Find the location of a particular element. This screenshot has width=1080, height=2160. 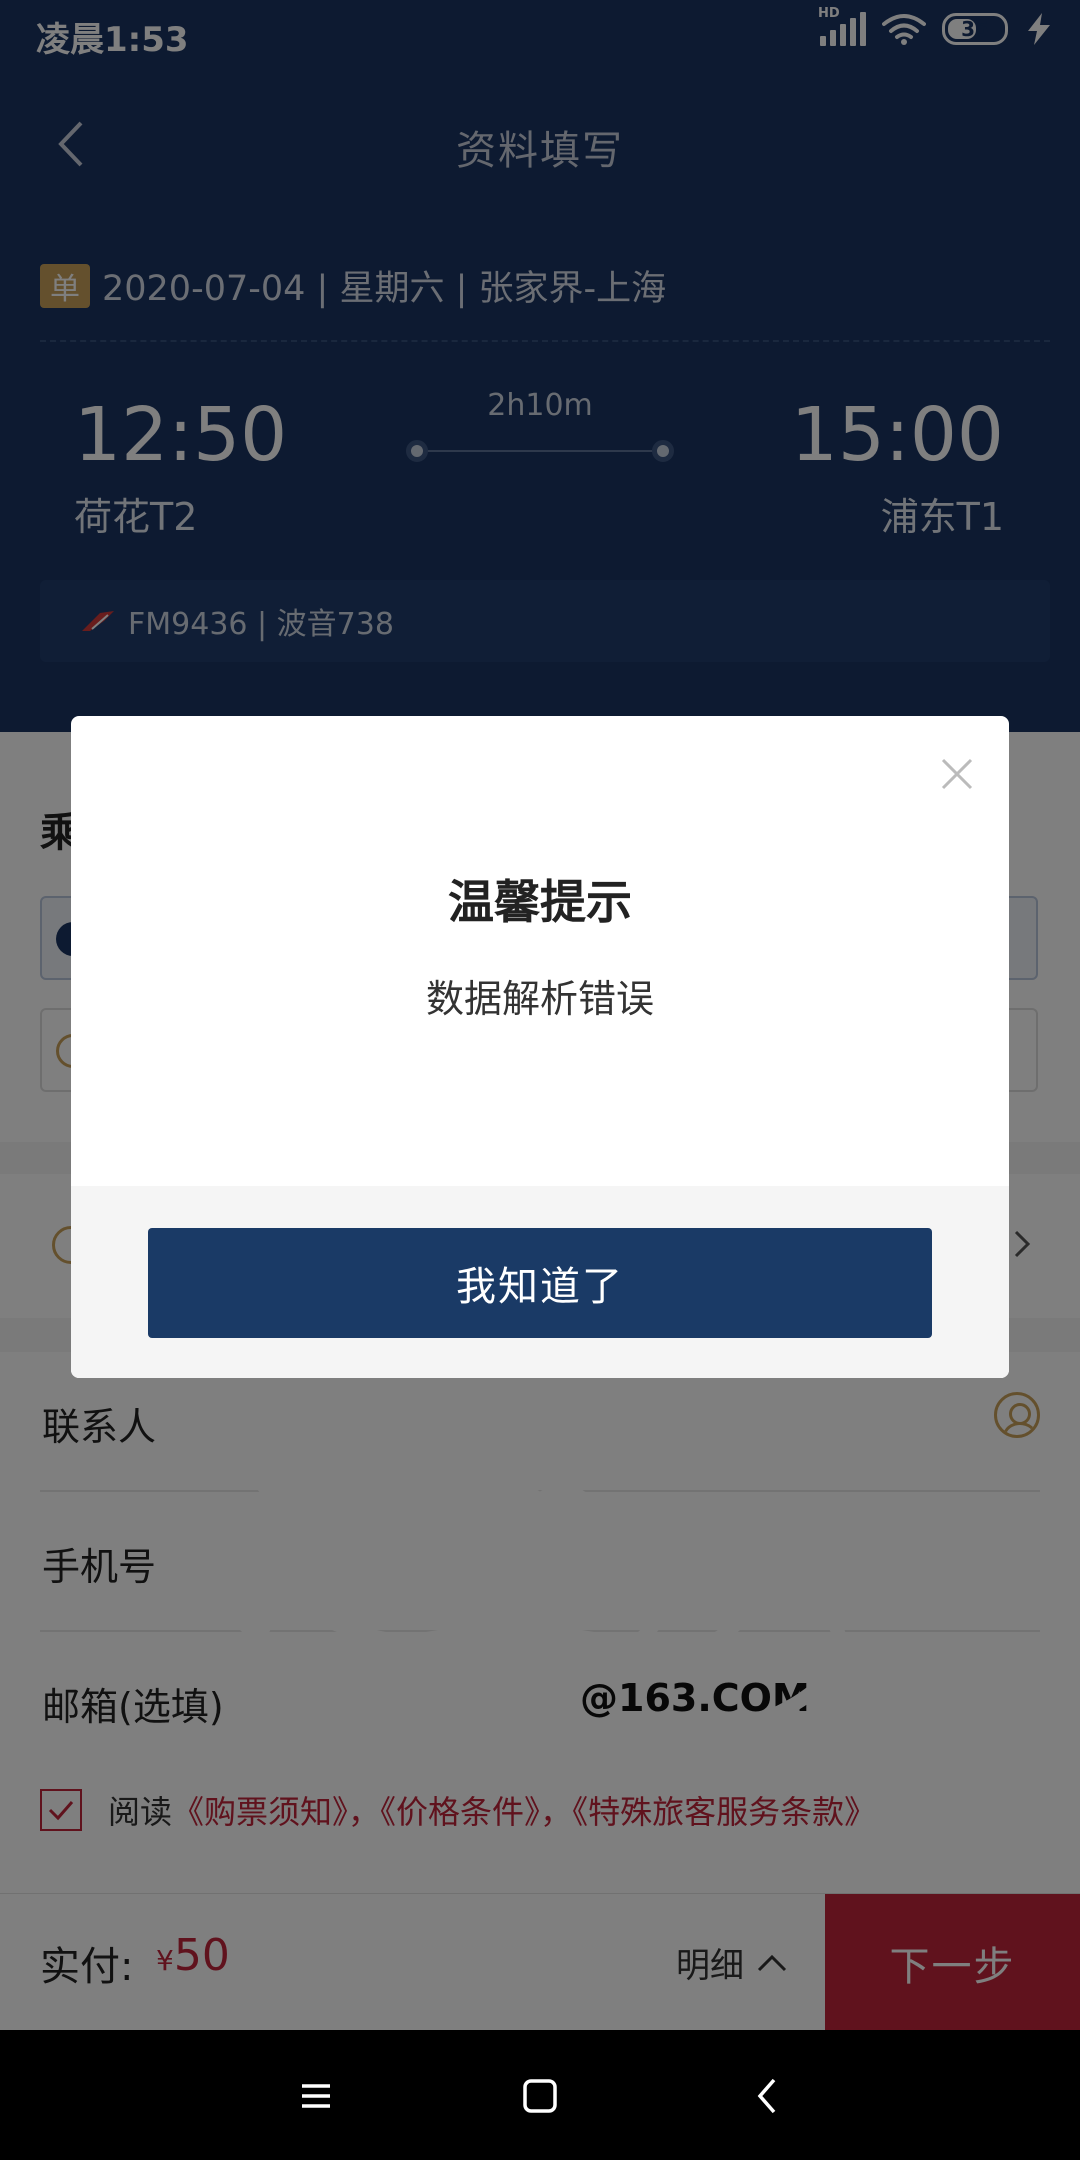

menu-icon is located at coordinates (316, 2096).